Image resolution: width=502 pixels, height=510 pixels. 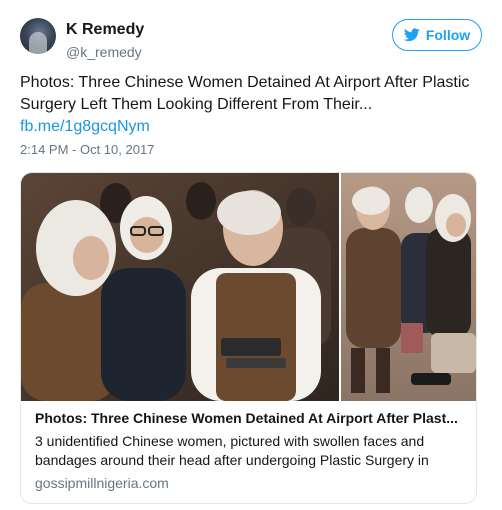 What do you see at coordinates (411, 35) in the screenshot?
I see `twitter-bird-icon` at bounding box center [411, 35].